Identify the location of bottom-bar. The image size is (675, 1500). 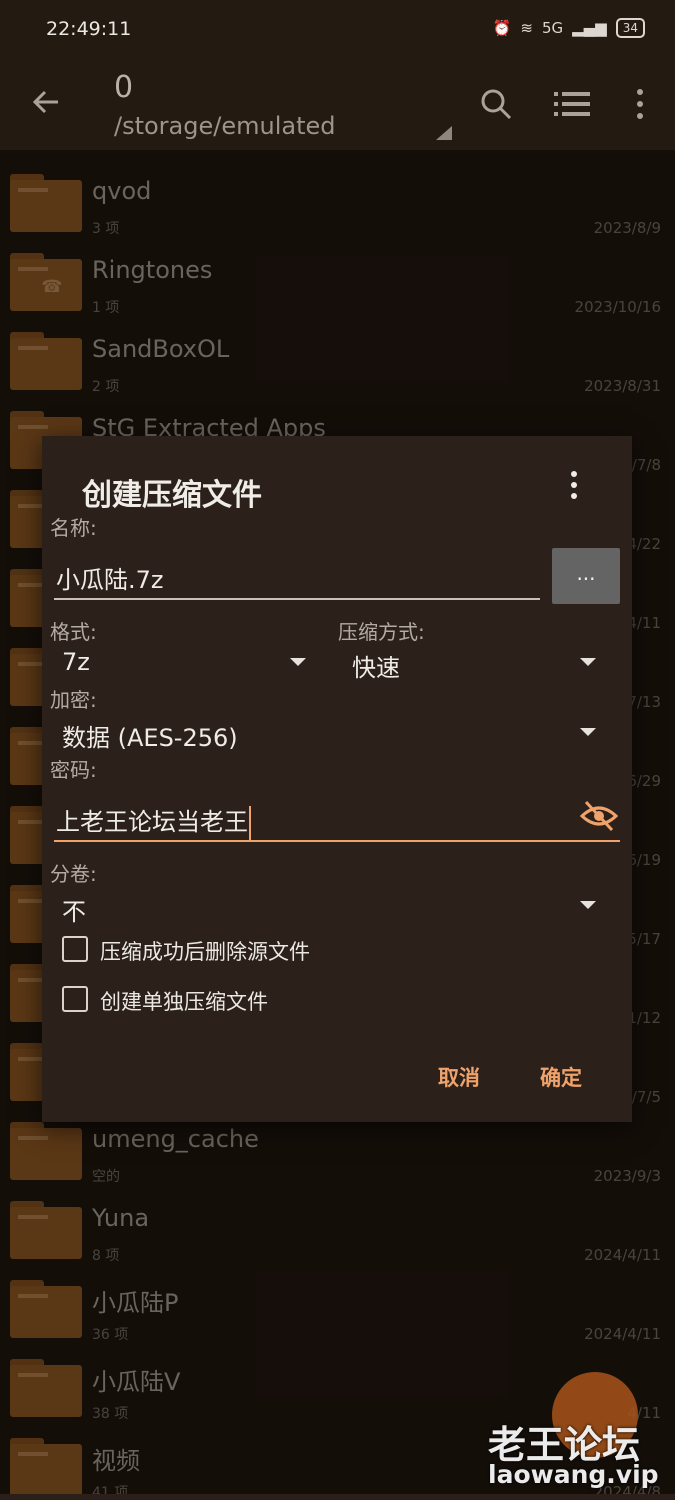
(337, 1497).